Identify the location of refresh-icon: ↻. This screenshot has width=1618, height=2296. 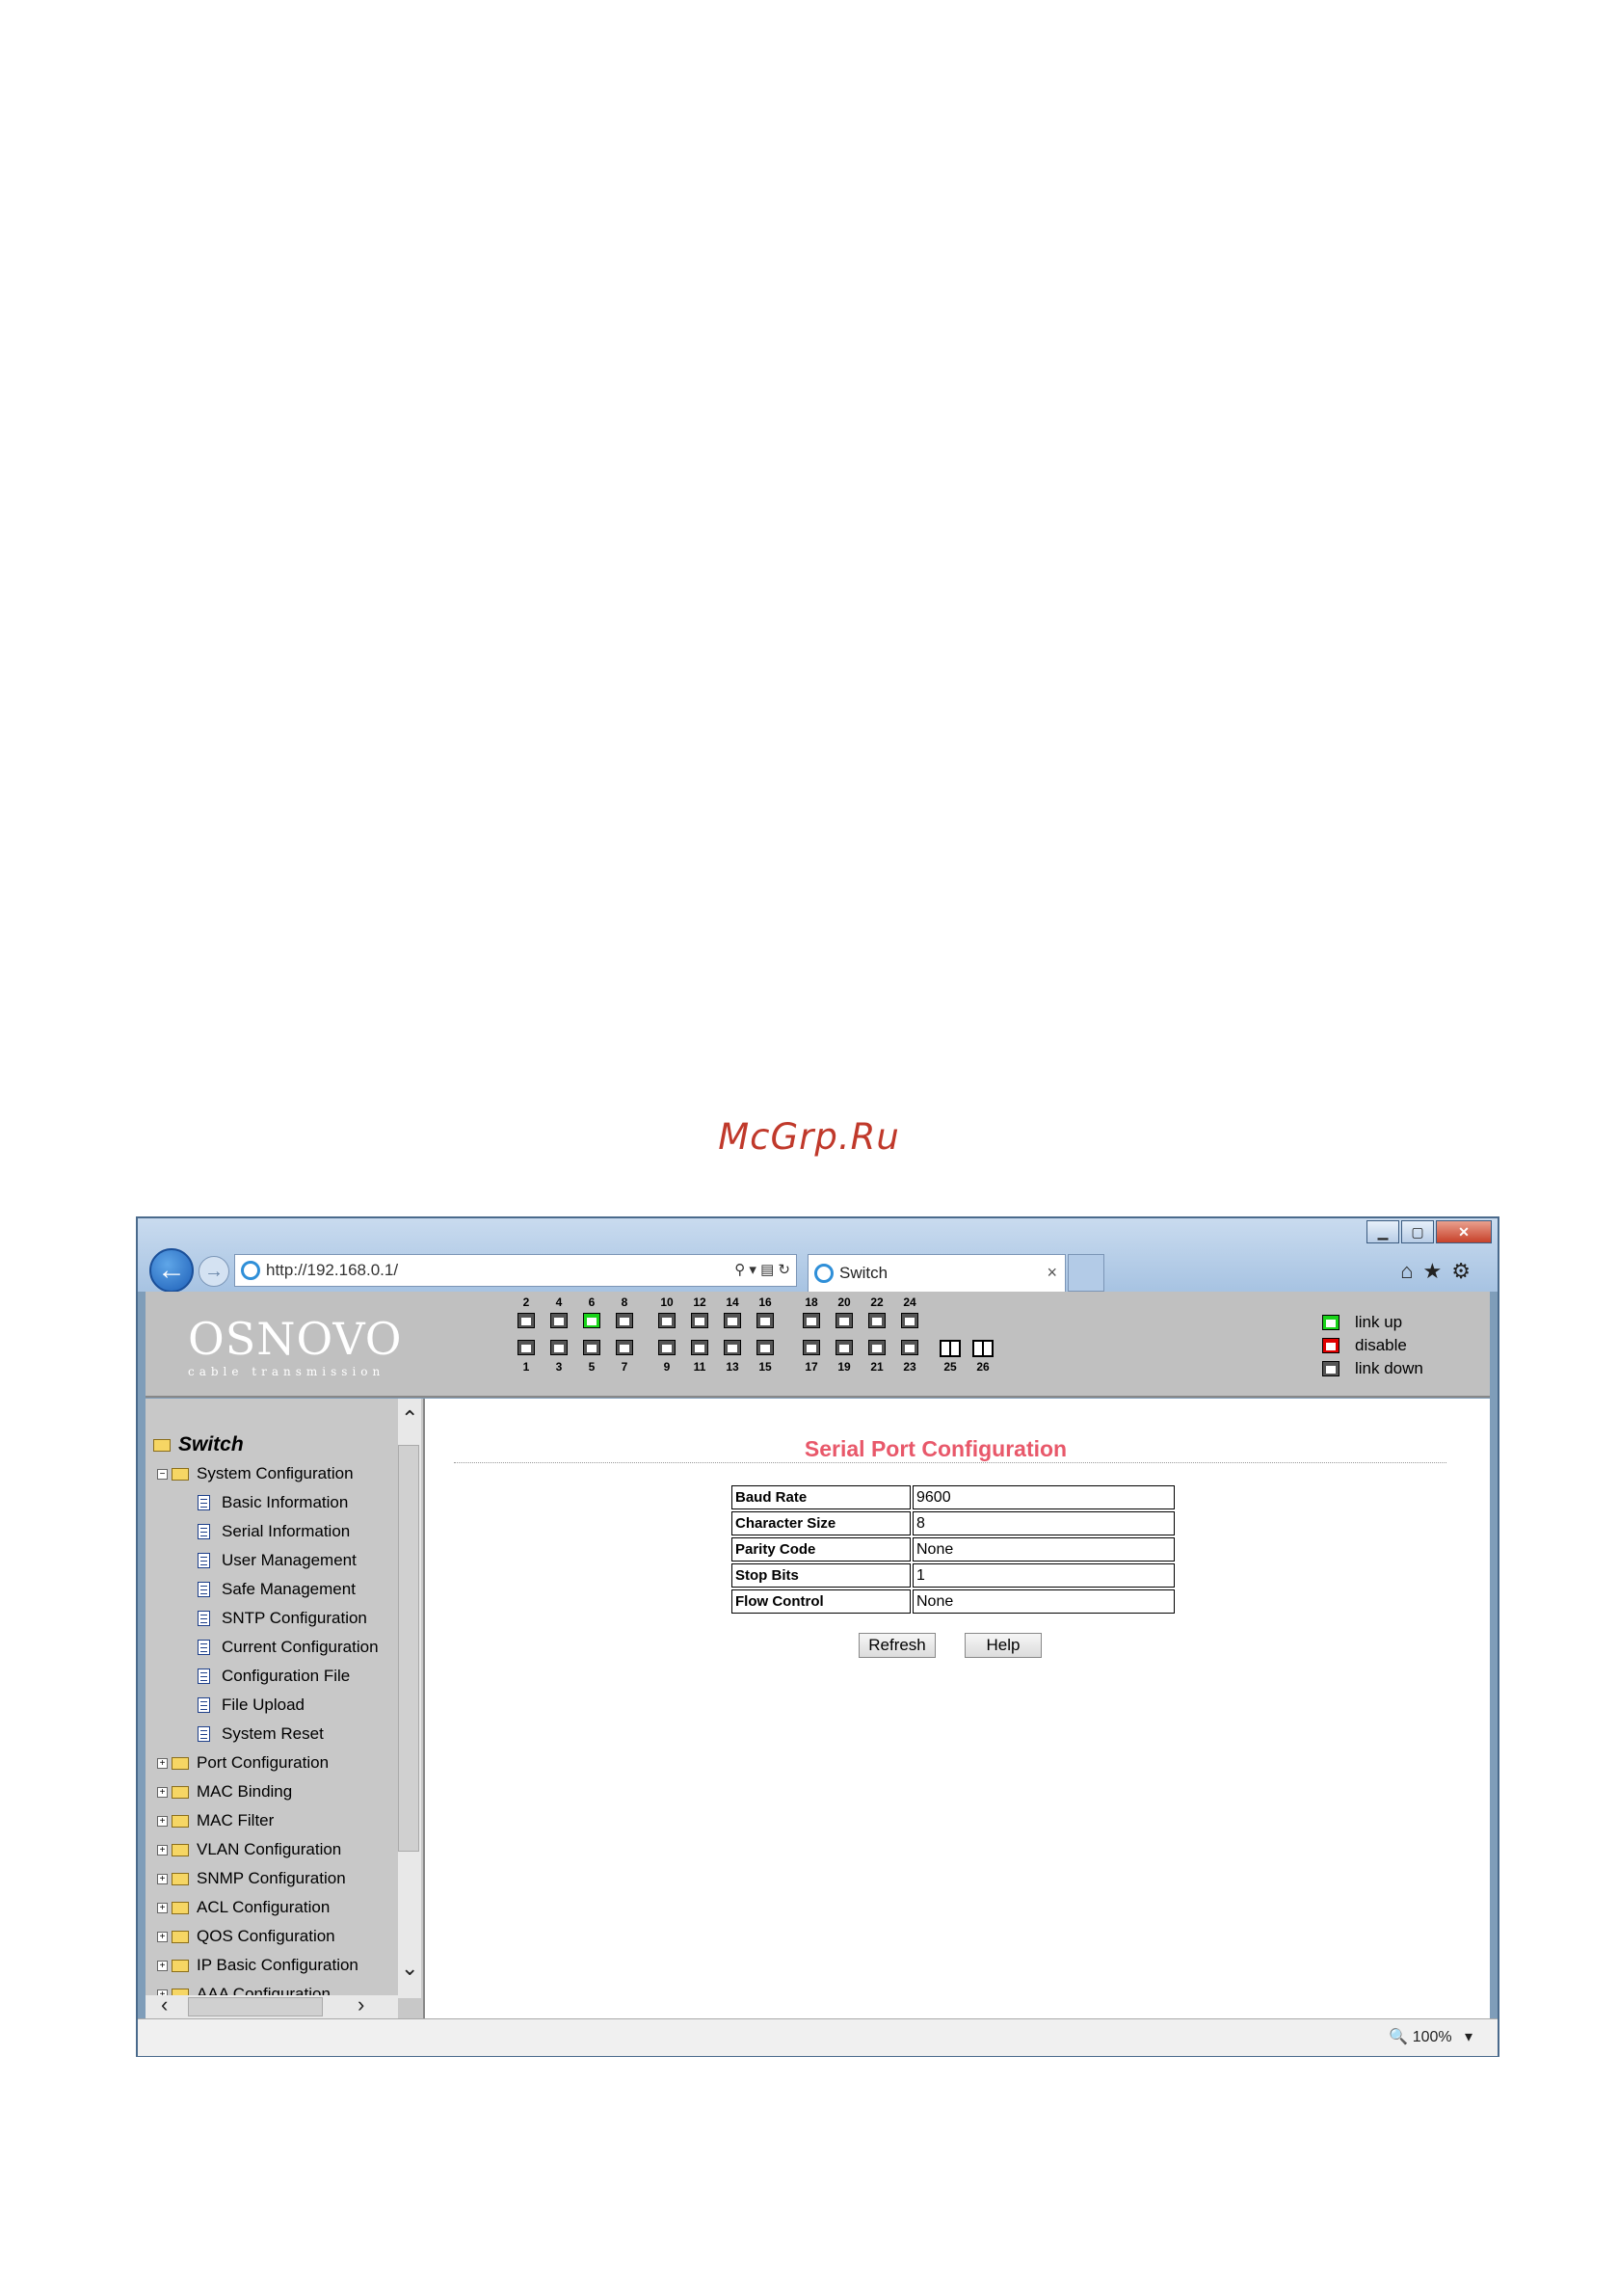
(784, 1270).